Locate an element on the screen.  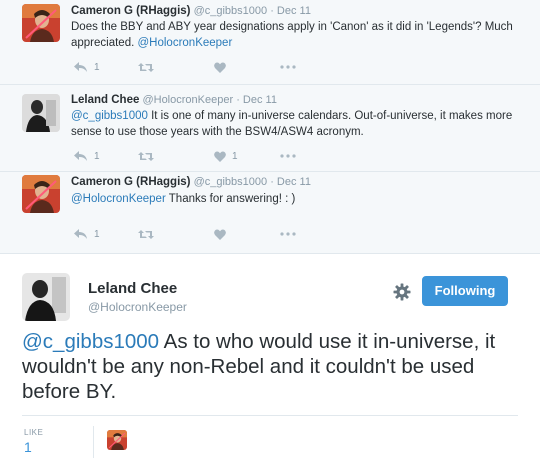
likes-label: LIKE is located at coordinates (34, 432).